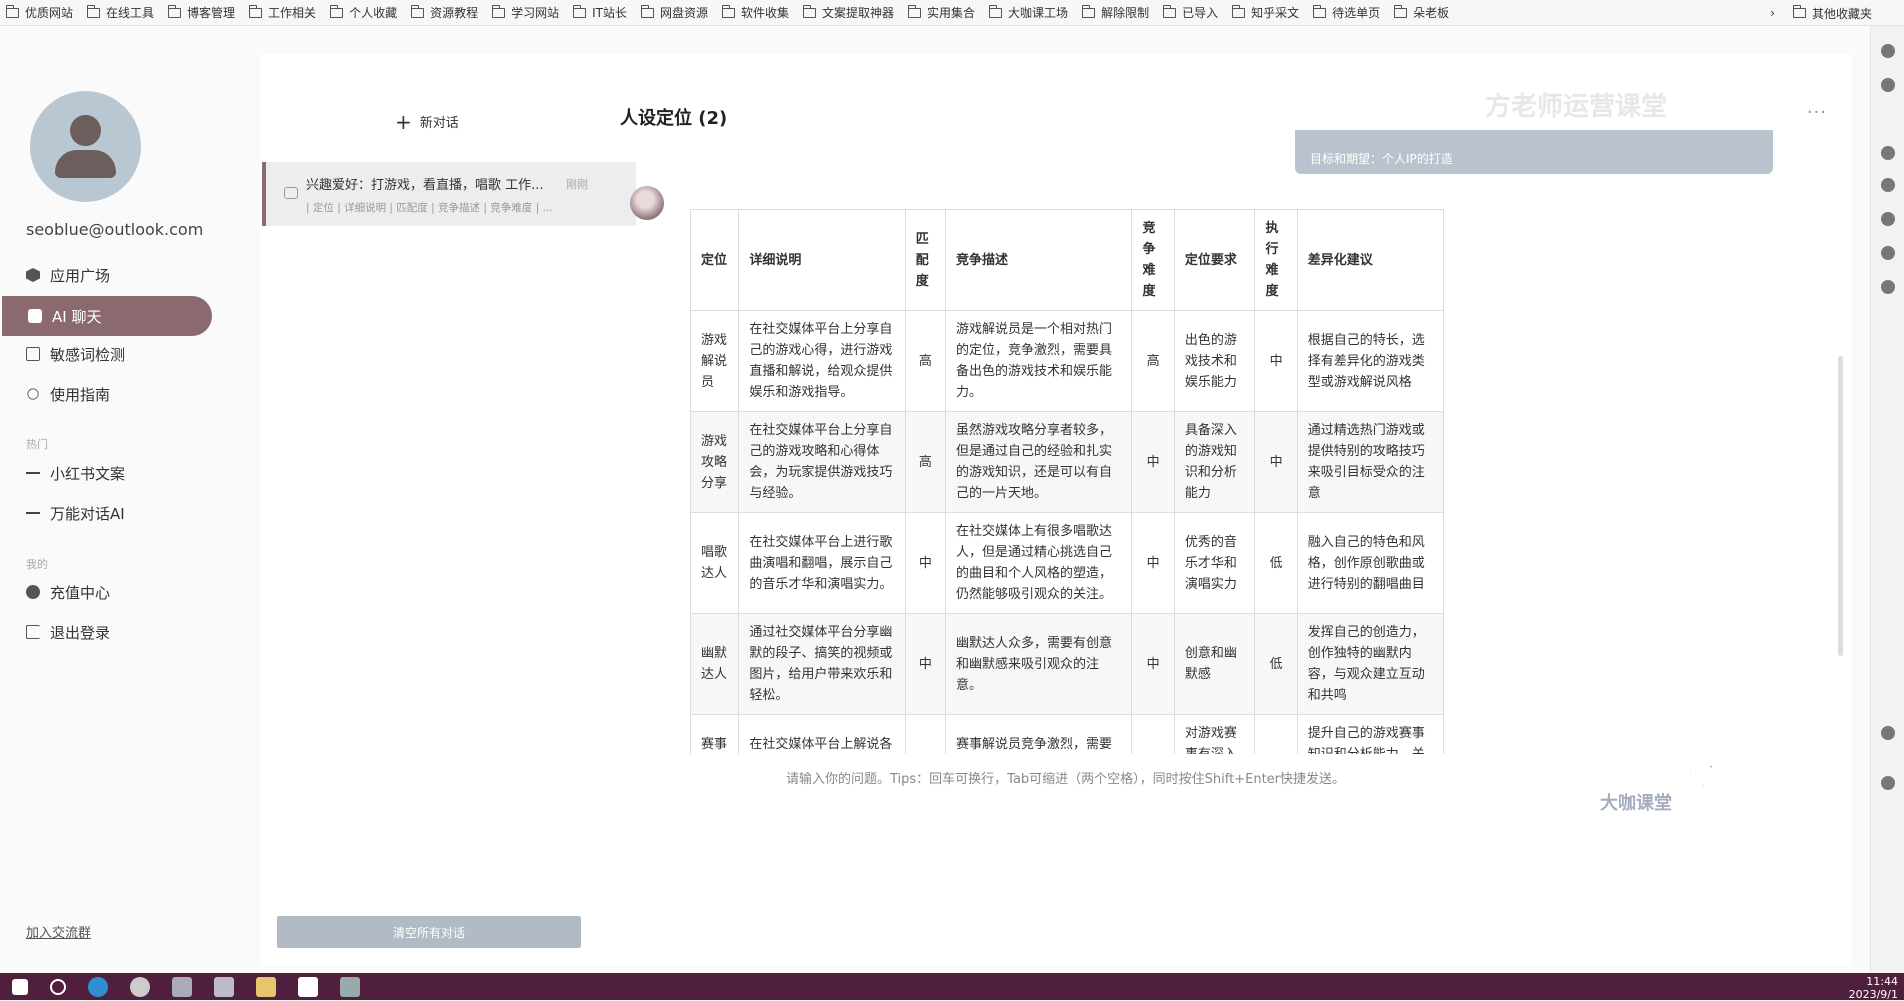  What do you see at coordinates (1841, 13) in the screenshot?
I see `bookmark-label: 其他收藏夹` at bounding box center [1841, 13].